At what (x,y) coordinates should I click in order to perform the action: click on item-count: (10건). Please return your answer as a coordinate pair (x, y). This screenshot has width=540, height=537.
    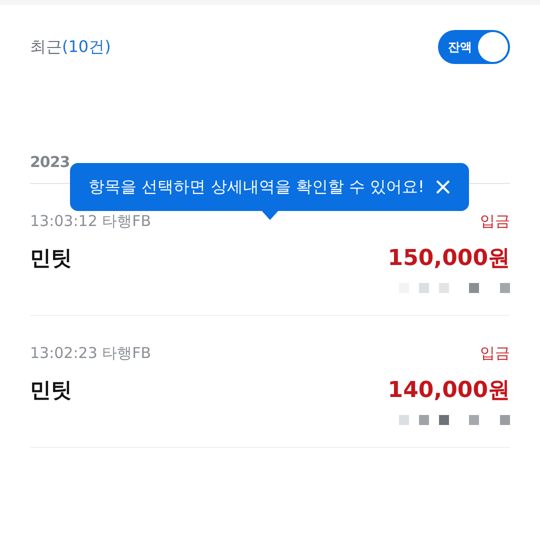
    Looking at the image, I should click on (86, 46).